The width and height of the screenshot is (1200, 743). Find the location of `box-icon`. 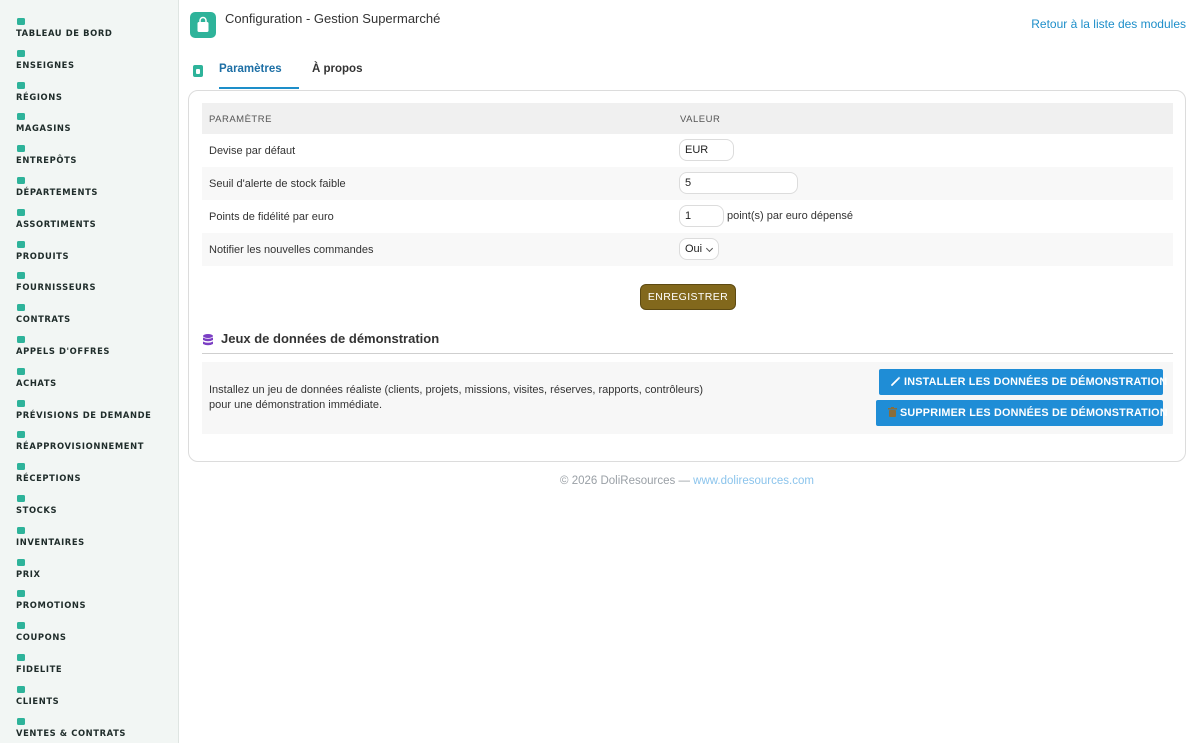

box-icon is located at coordinates (21, 244).